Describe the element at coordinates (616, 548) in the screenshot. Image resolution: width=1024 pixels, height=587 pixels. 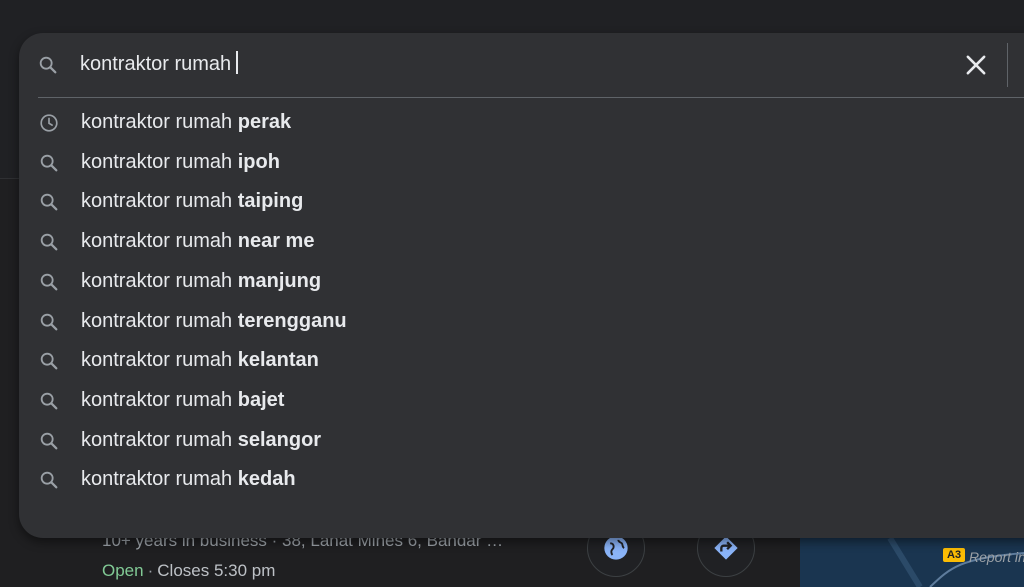
I see `globe-icon` at that location.